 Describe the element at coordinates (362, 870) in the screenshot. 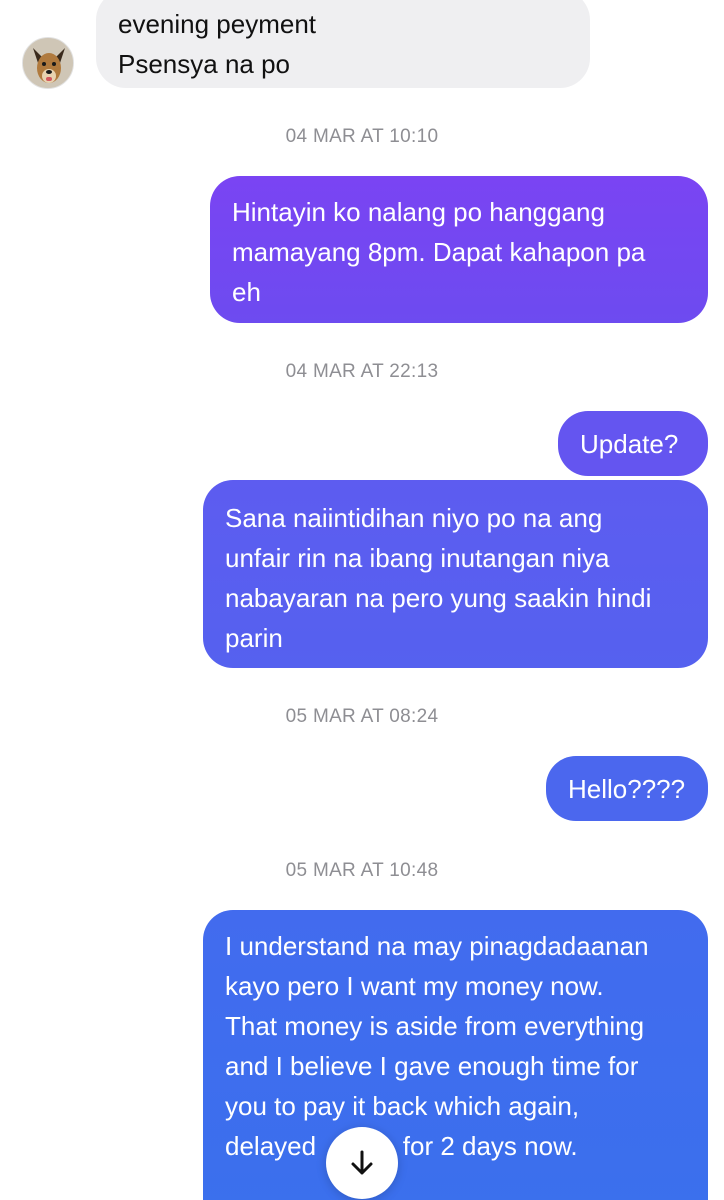

I see `message-timestamp: 05 MAR AT 10:48` at that location.